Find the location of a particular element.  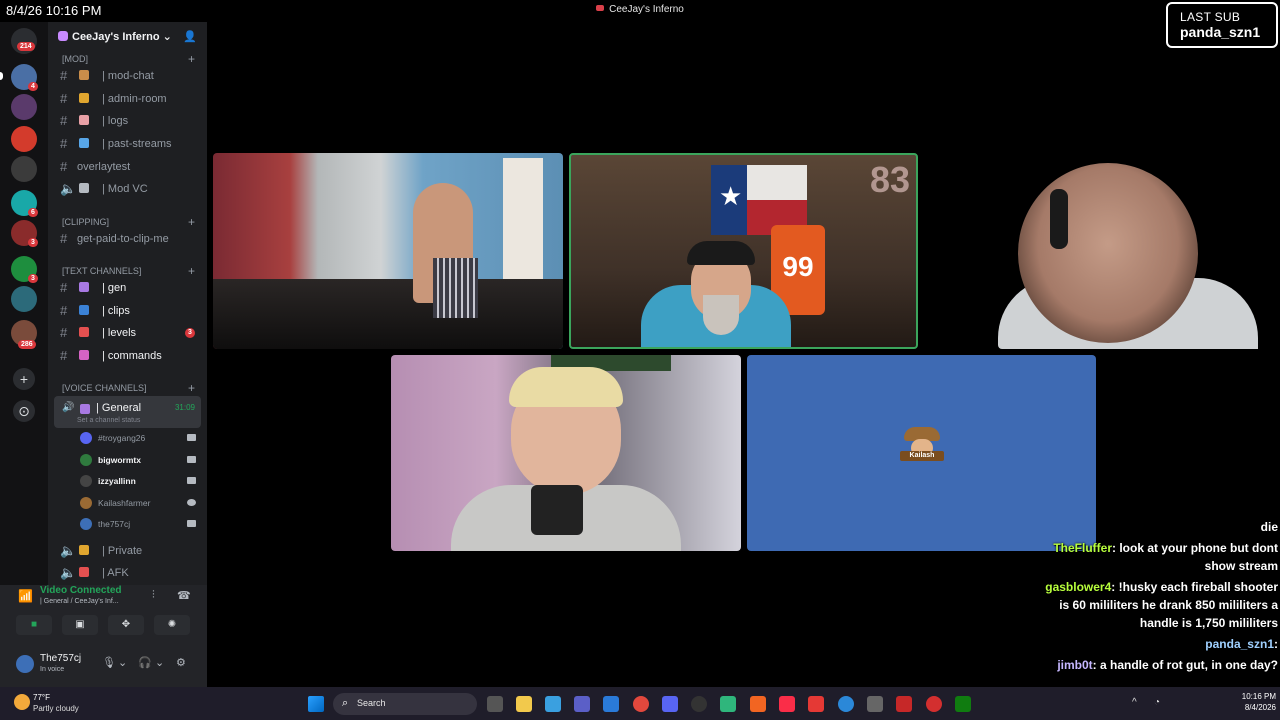

gear-icon: ⚙ is located at coordinates (181, 662).